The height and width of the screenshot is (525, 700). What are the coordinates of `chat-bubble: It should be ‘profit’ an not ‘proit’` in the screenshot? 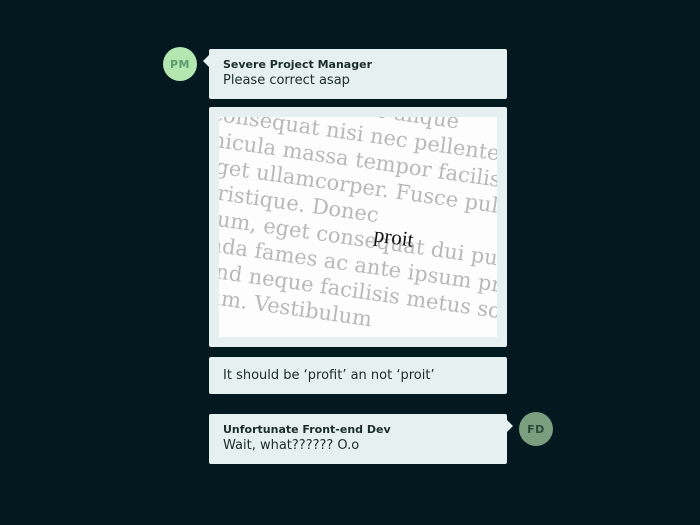 It's located at (358, 375).